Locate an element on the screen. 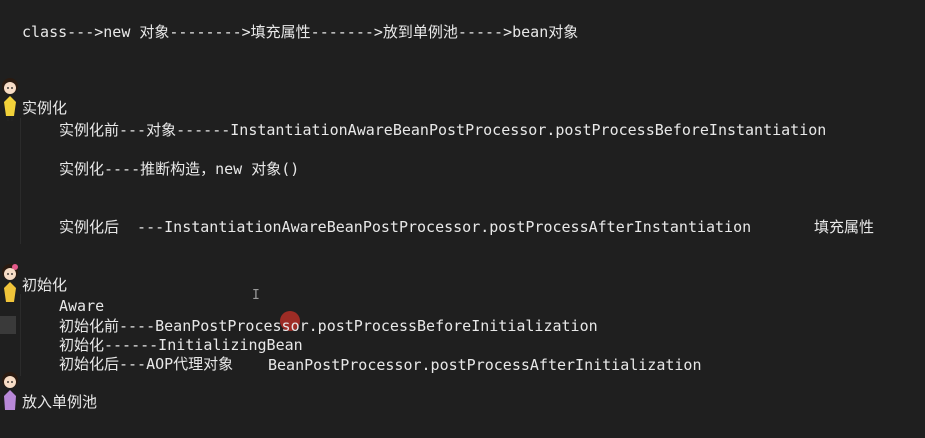 The image size is (925, 438). after-initialization-prefix: 初始化后---AOP代理对象 is located at coordinates (146, 364).